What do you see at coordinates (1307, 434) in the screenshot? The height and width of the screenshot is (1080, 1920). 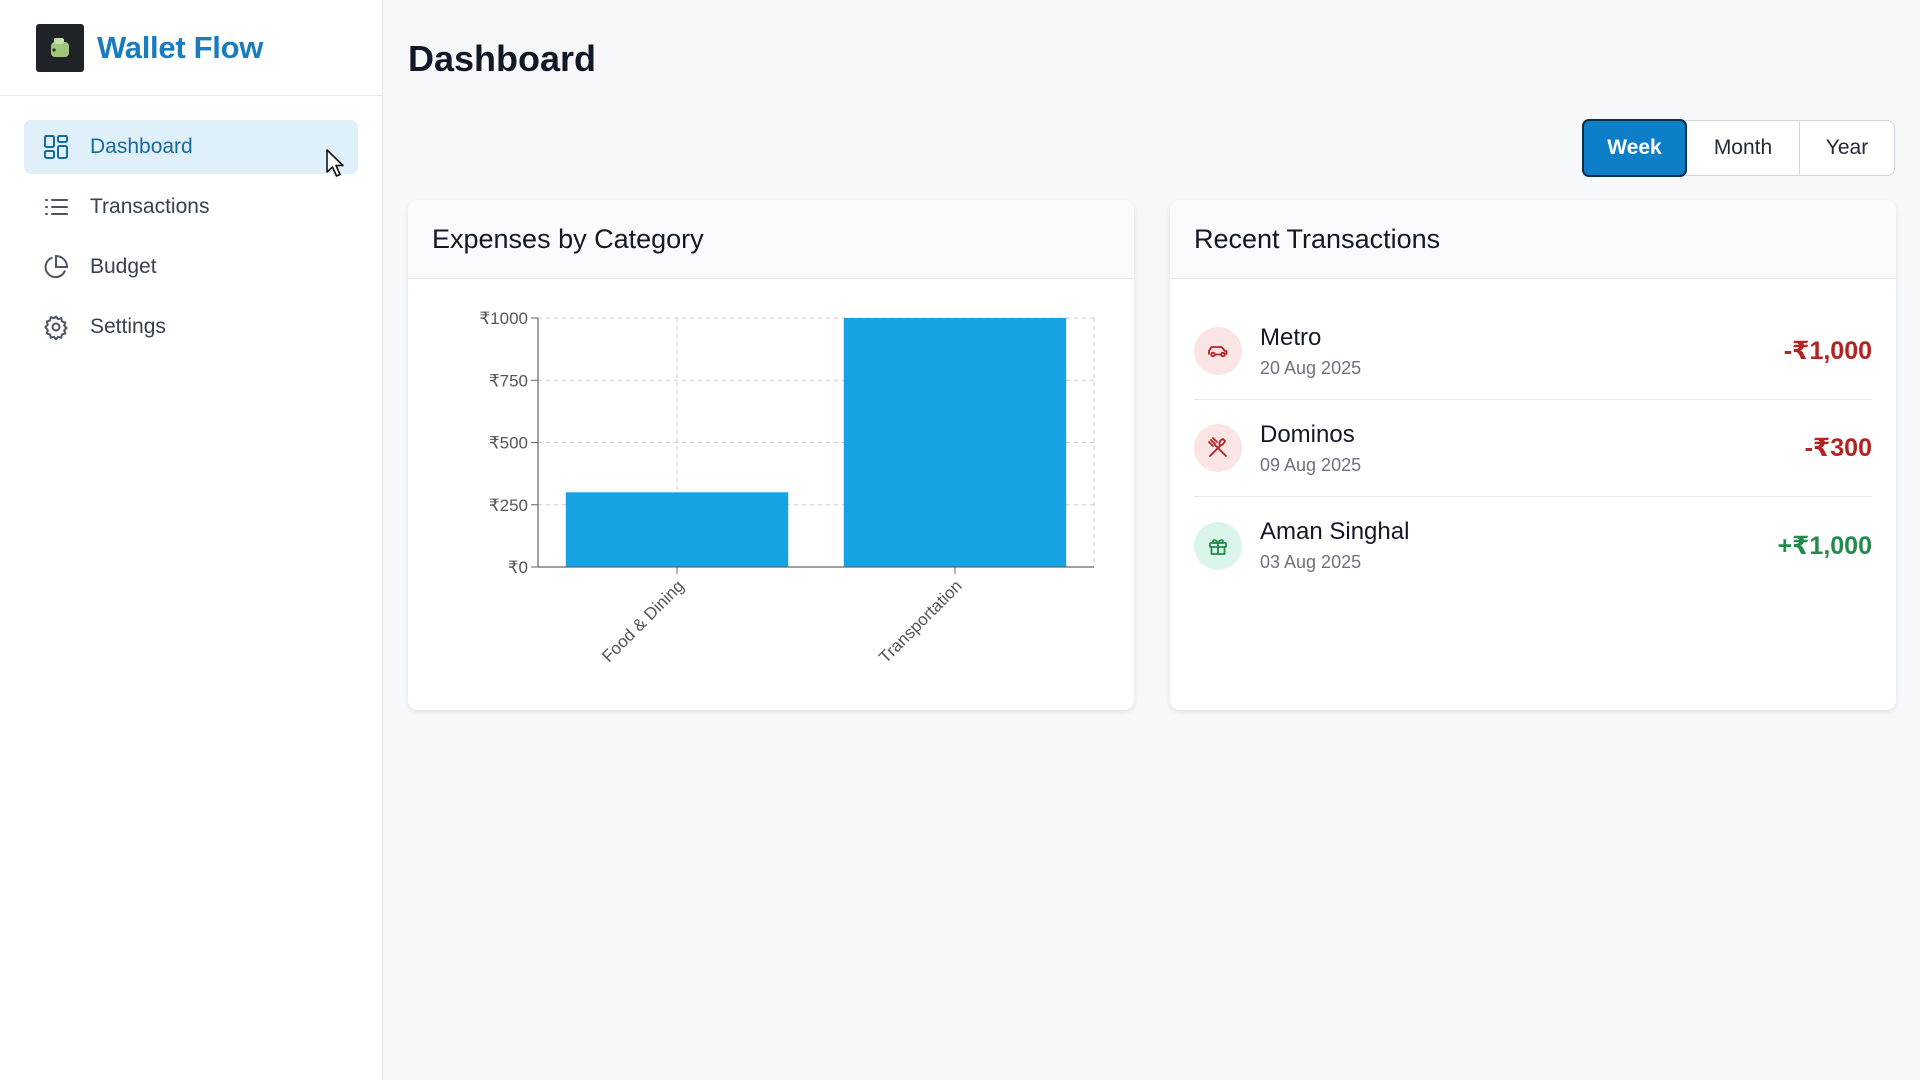 I see `transaction-name: Dominos` at bounding box center [1307, 434].